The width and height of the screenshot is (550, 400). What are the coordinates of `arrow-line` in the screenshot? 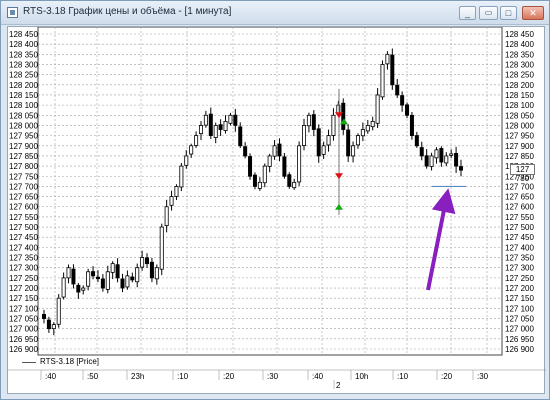 It's located at (441, 239).